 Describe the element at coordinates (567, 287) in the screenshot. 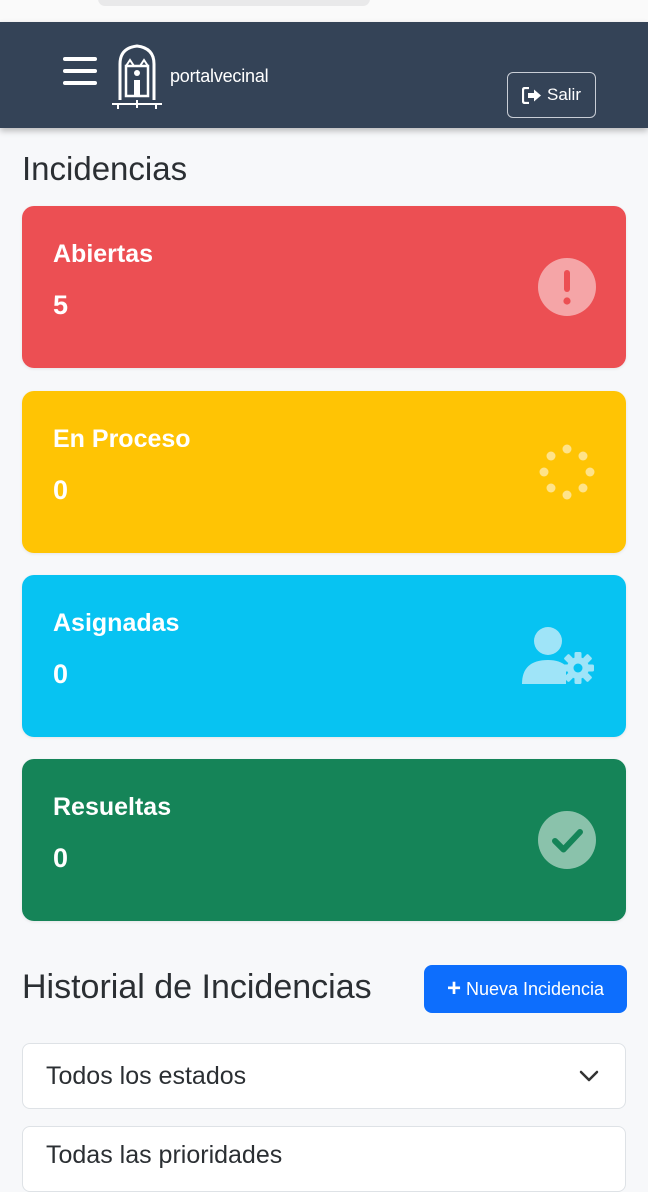

I see `exclamation-circle-icon` at that location.